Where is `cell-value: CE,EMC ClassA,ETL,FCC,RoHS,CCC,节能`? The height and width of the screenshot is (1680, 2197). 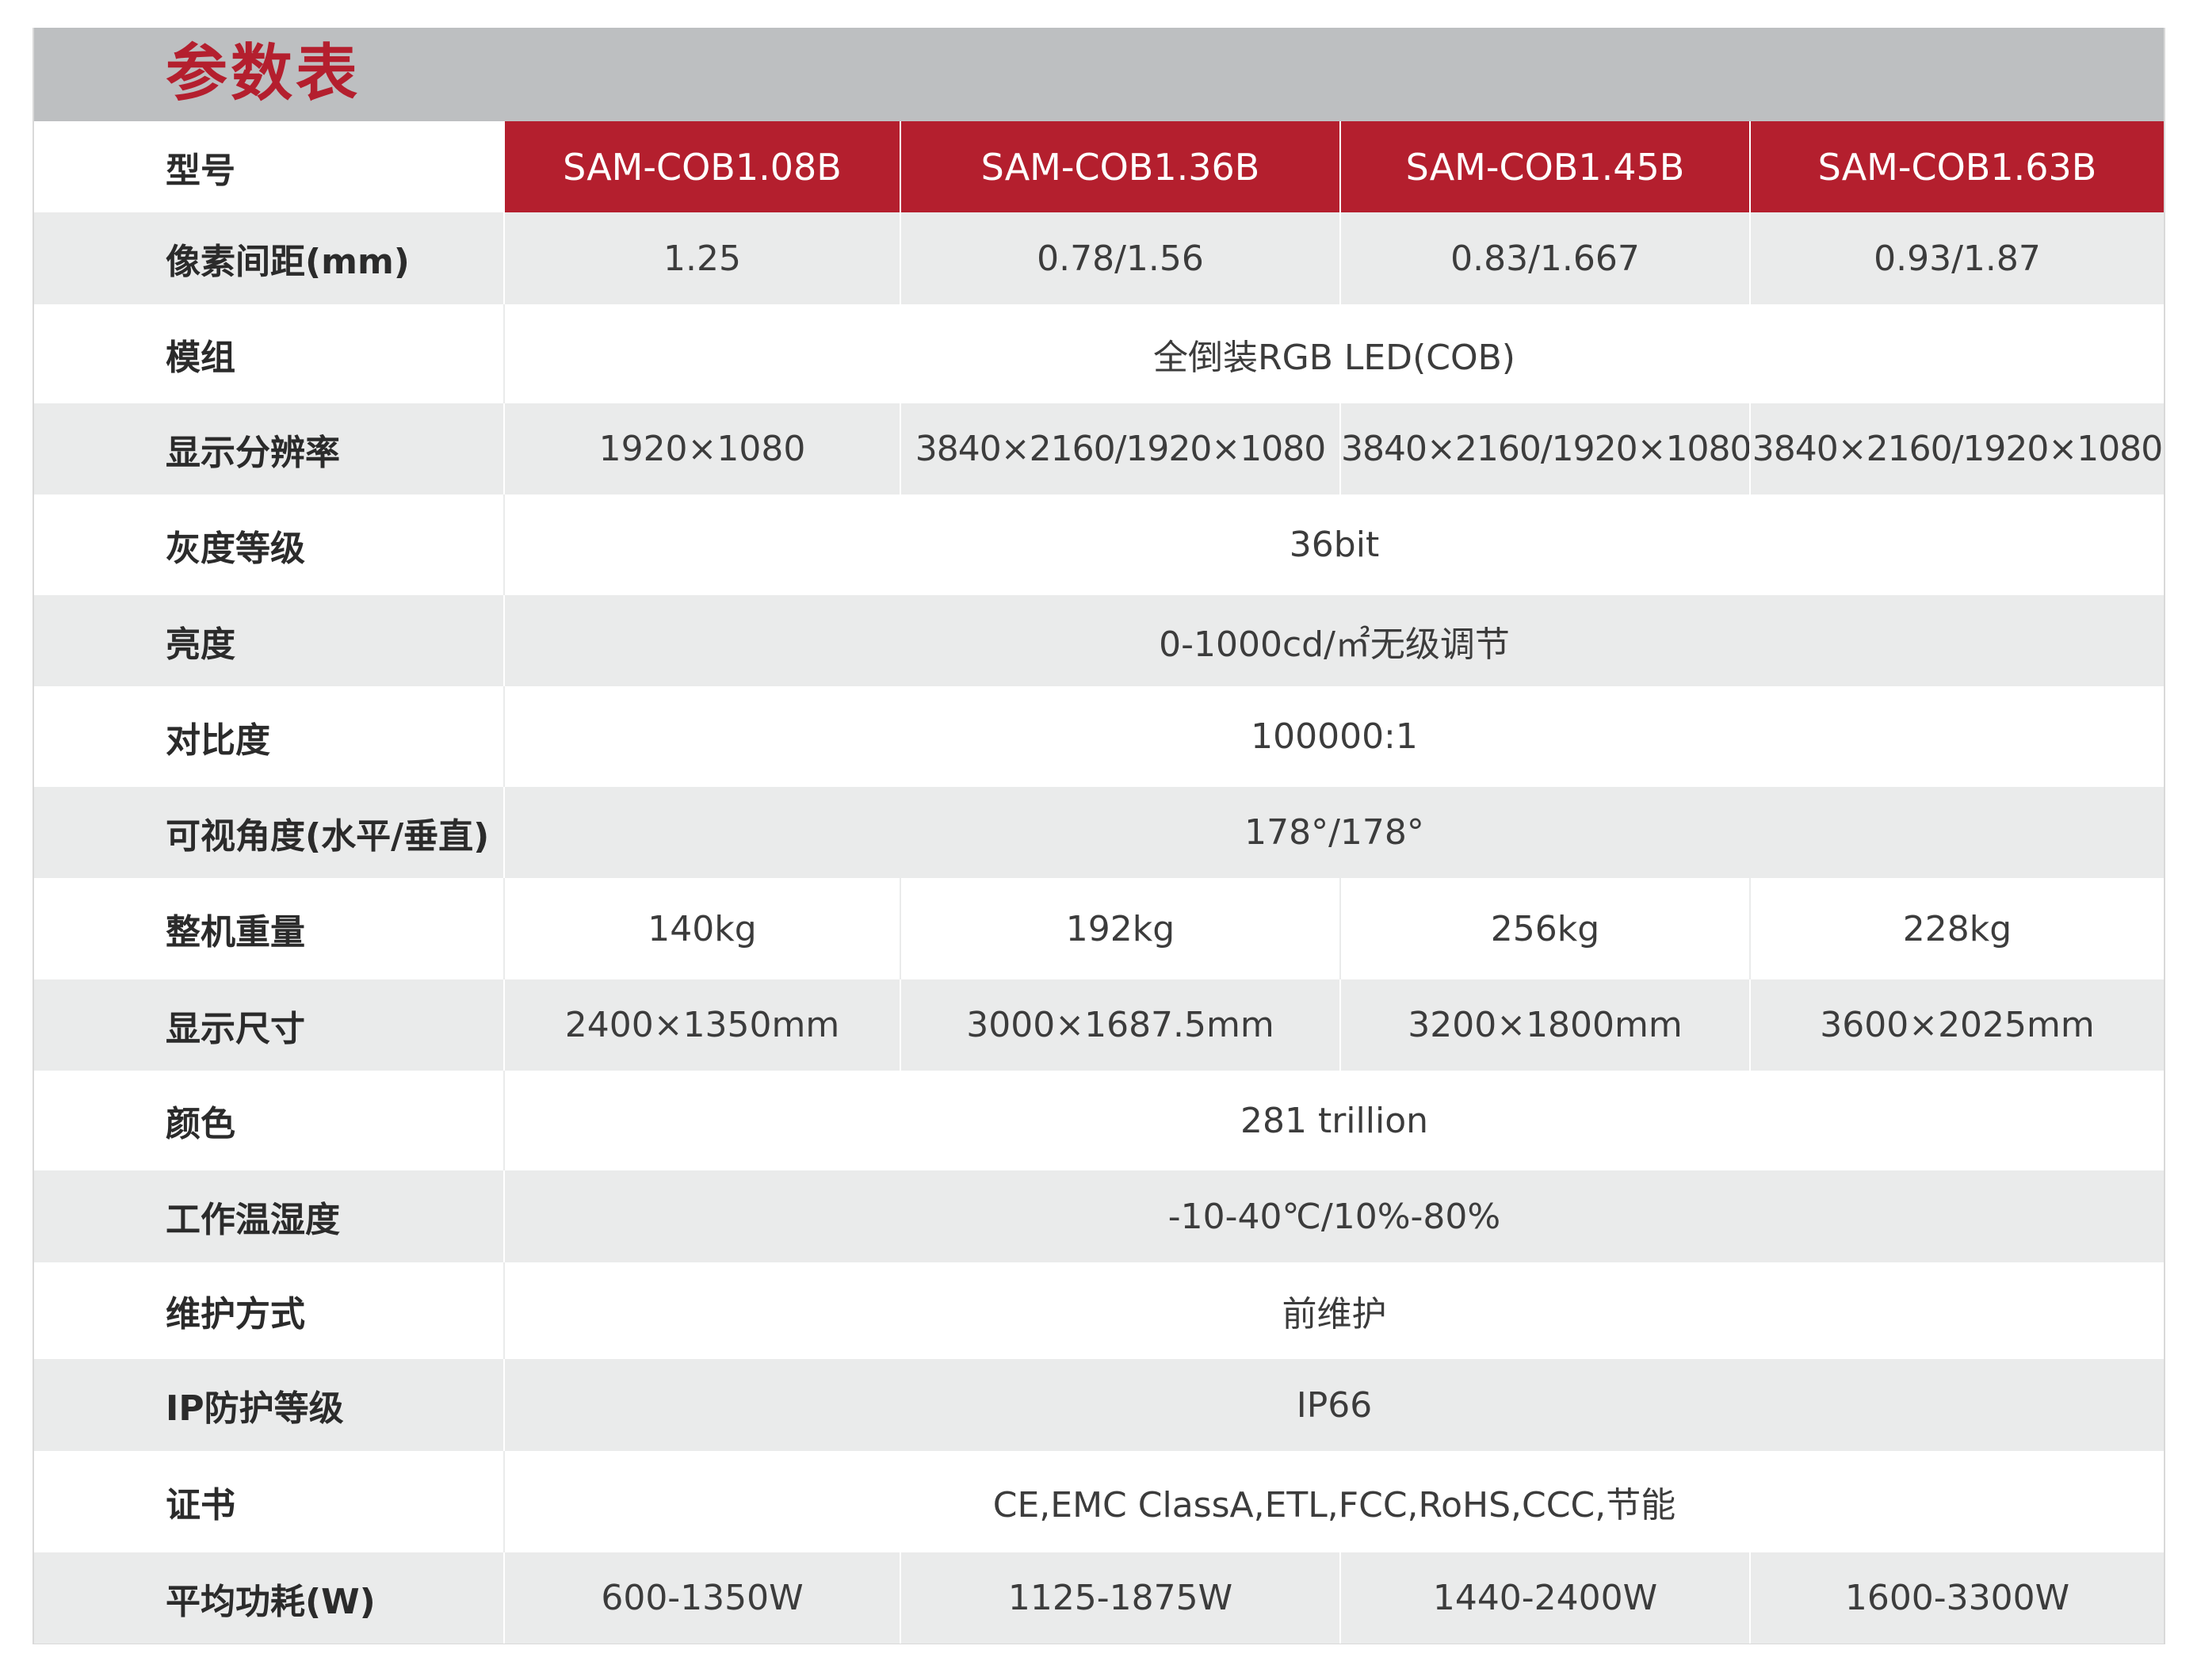 cell-value: CE,EMC ClassA,ETL,FCC,RoHS,CCC,节能 is located at coordinates (1333, 1501).